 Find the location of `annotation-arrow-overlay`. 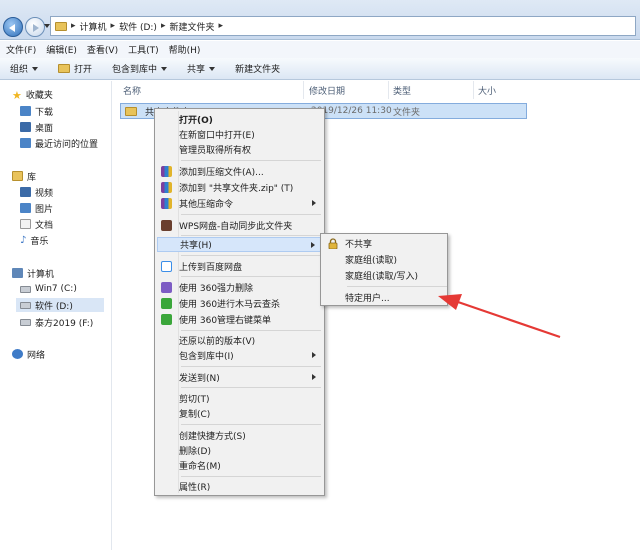

annotation-arrow-overlay is located at coordinates (499, 316).